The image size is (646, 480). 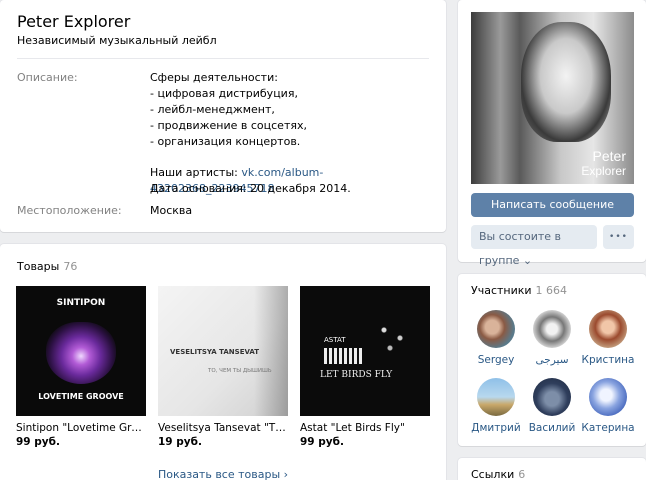 What do you see at coordinates (81, 396) in the screenshot?
I see `cover-subtitle: LOVETIME GROOVE` at bounding box center [81, 396].